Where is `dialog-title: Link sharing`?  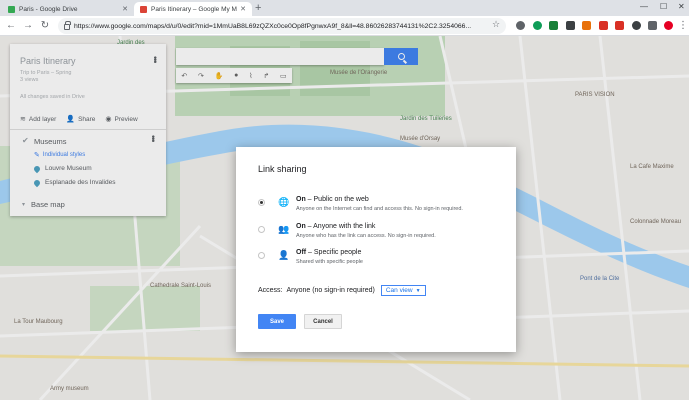 dialog-title: Link sharing is located at coordinates (282, 169).